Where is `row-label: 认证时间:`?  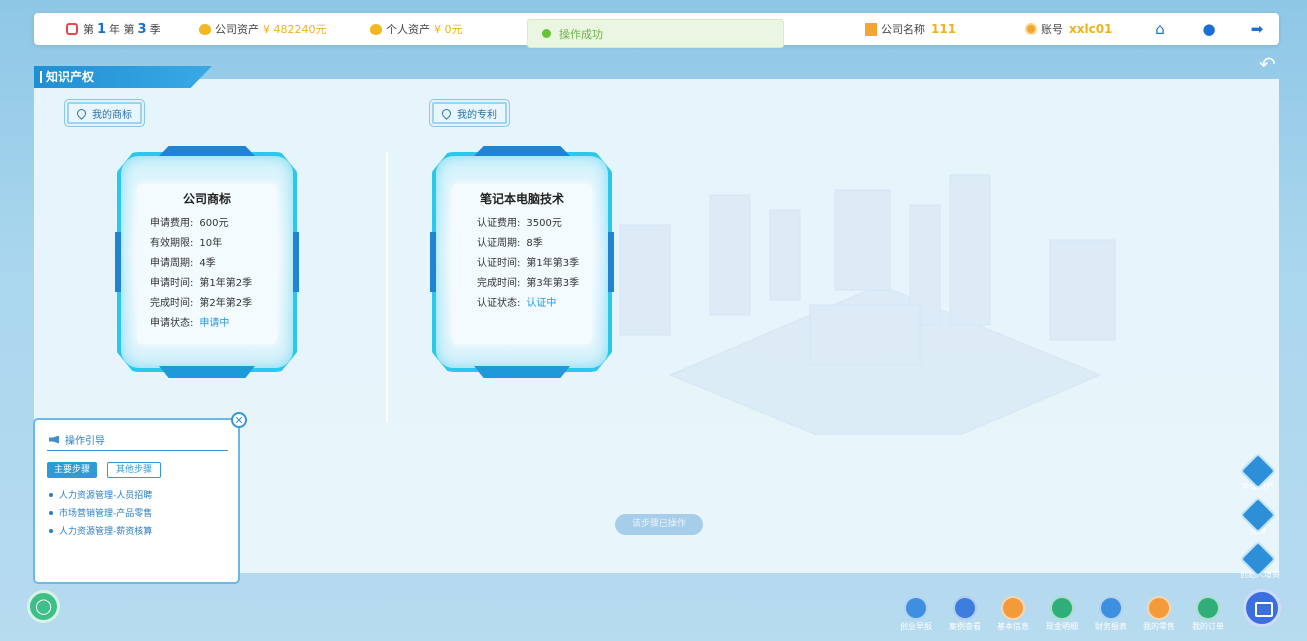 row-label: 认证时间: is located at coordinates (499, 263).